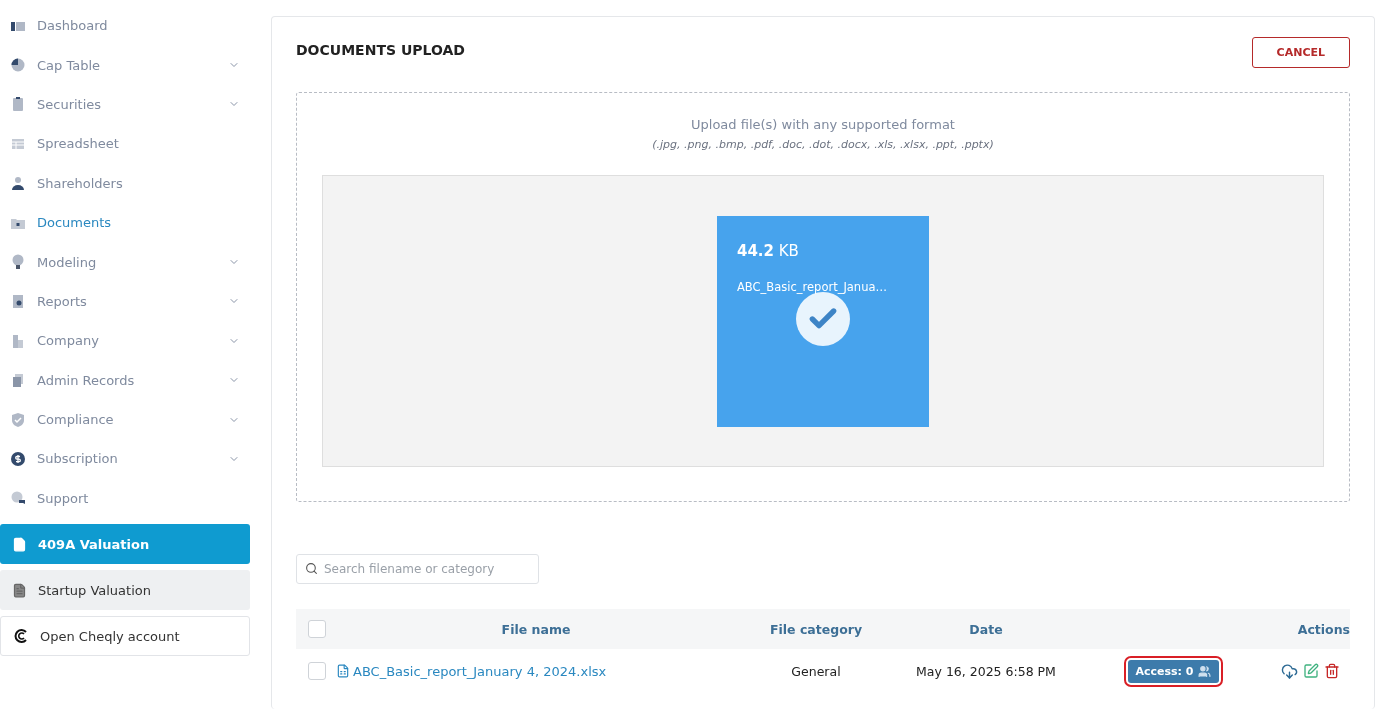  What do you see at coordinates (125, 262) in the screenshot?
I see `sidebar-item: Modeling` at bounding box center [125, 262].